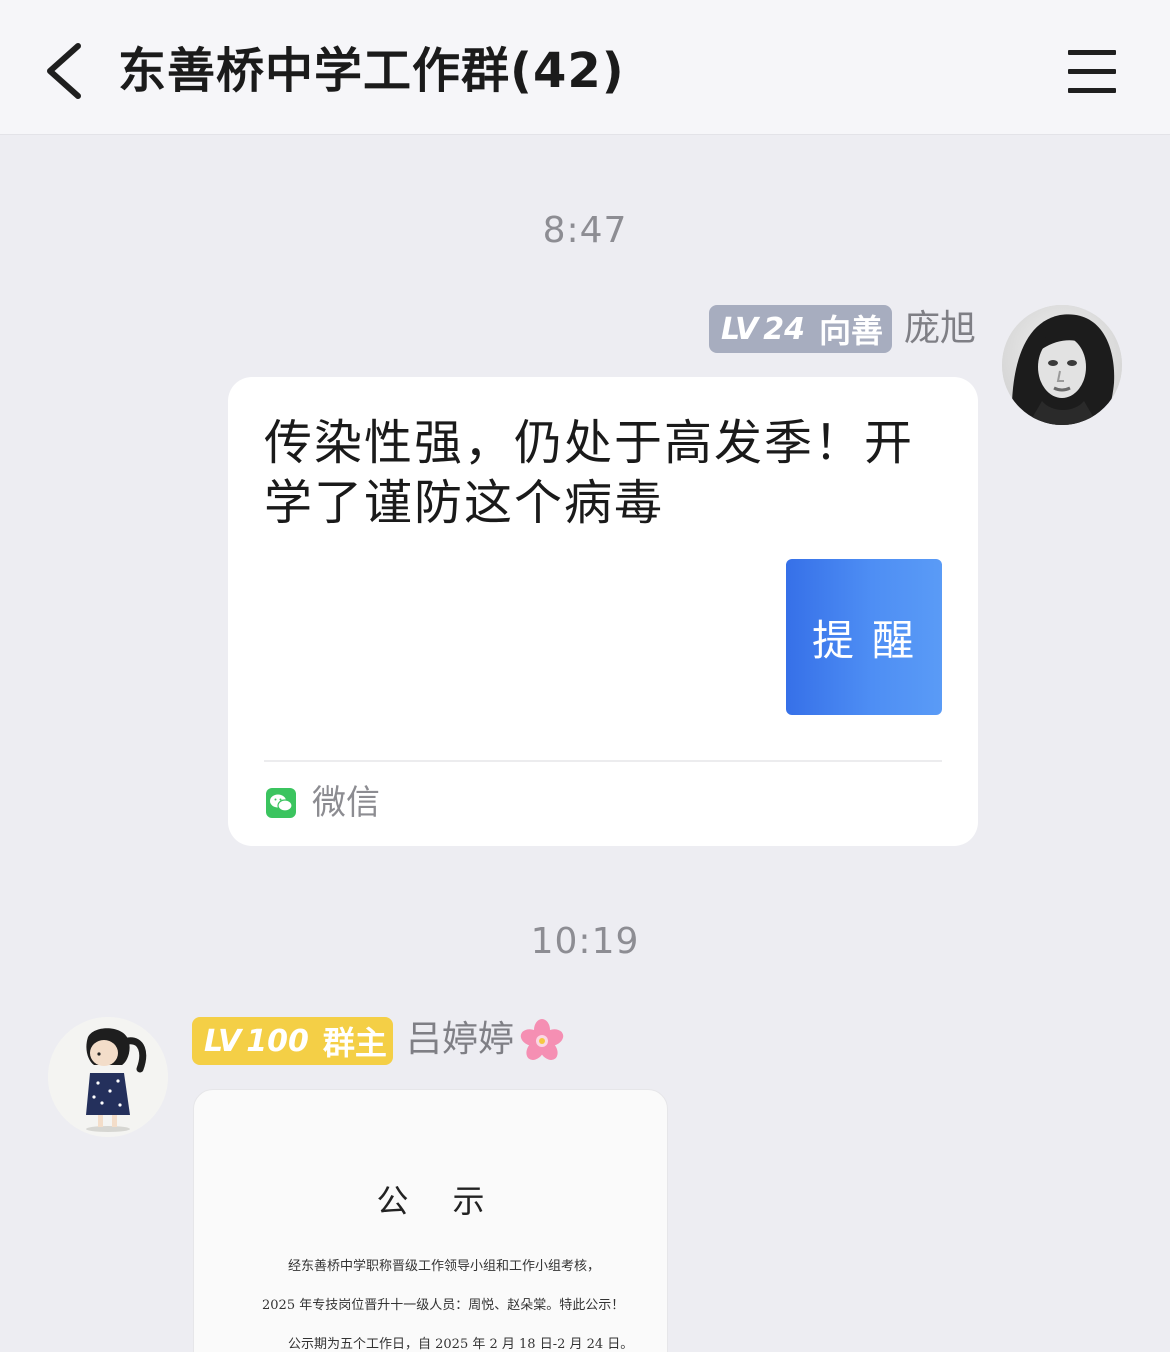  I want to click on card-thumbnail: 提醒, so click(864, 637).